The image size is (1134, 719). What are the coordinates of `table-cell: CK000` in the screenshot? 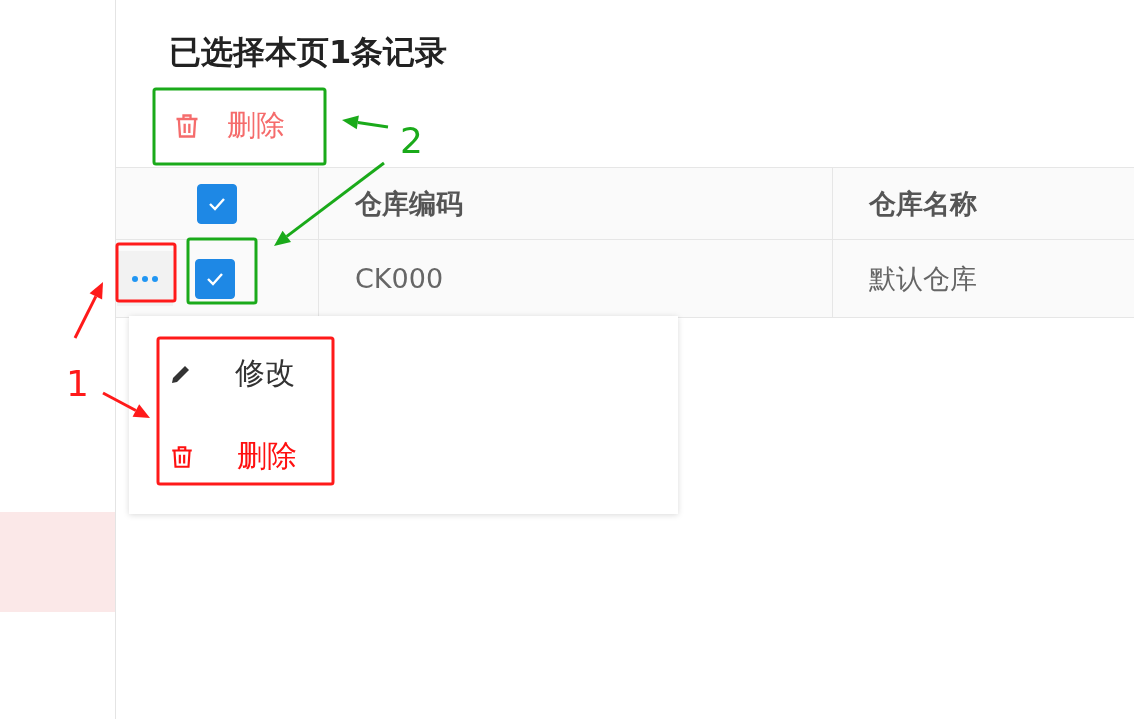 It's located at (399, 278).